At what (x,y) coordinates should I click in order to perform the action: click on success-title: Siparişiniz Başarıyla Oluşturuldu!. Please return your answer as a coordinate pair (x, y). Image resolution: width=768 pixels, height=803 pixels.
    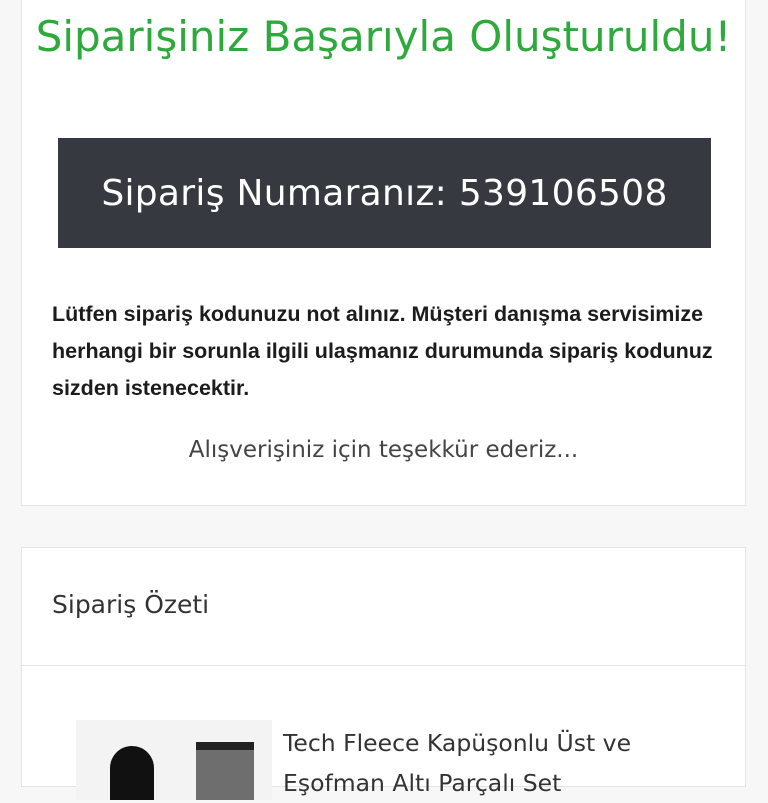
    Looking at the image, I should click on (383, 36).